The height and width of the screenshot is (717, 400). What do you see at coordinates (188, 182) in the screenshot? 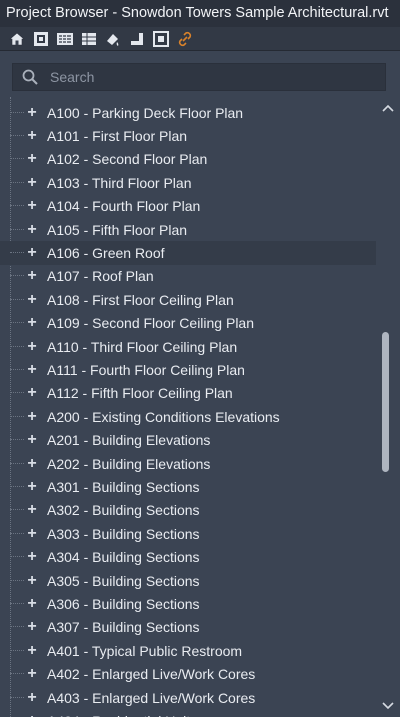
I see `tree-item: + A103 - Third Floor Plan` at bounding box center [188, 182].